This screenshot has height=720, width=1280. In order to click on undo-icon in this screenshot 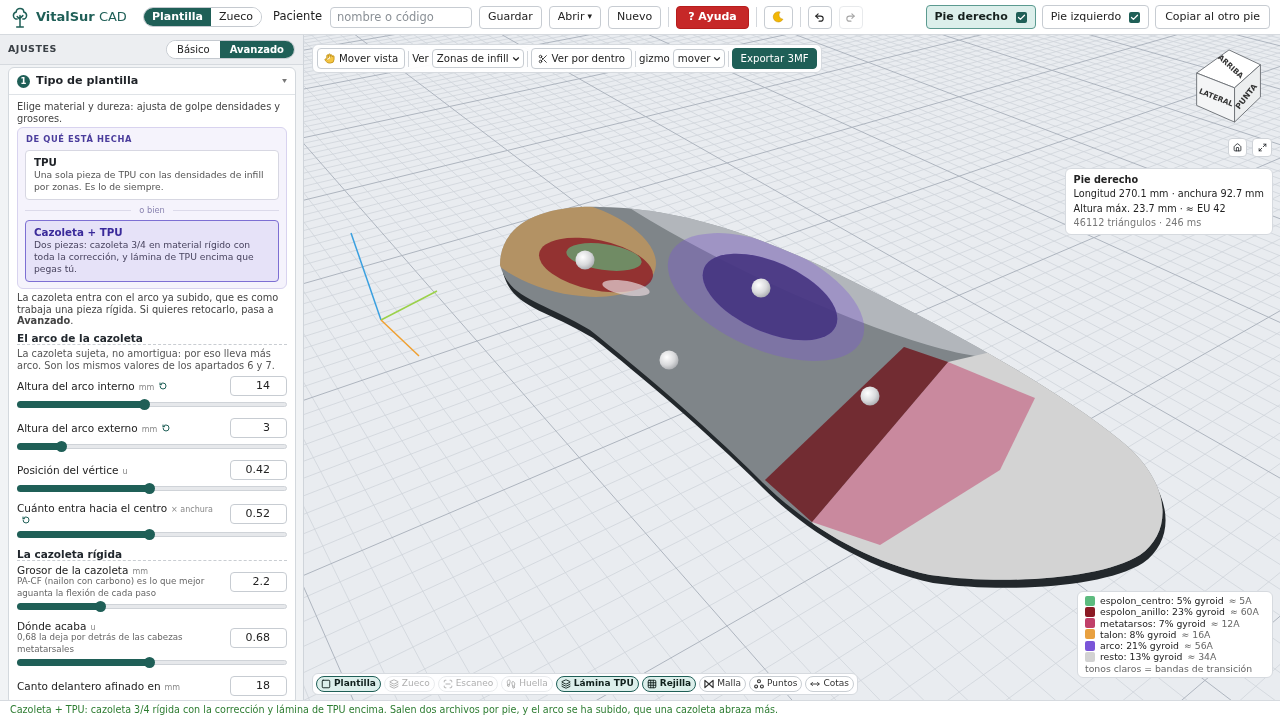, I will do `click(820, 17)`.